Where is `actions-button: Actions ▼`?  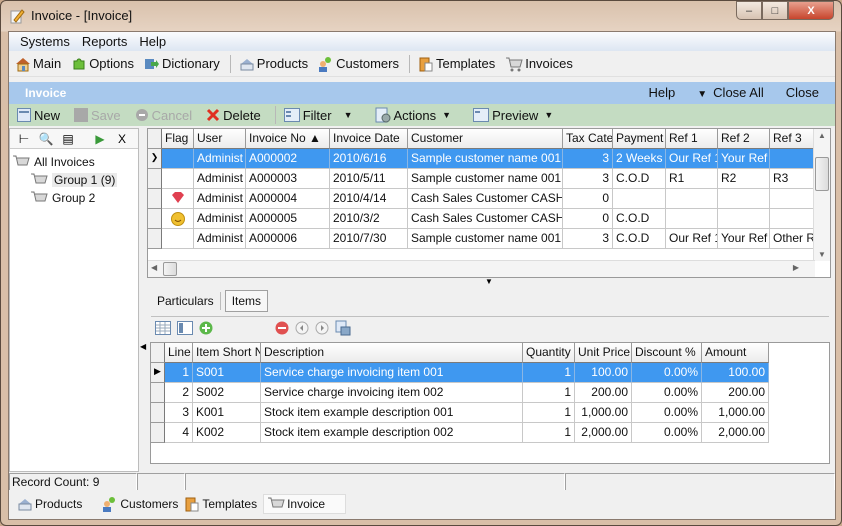
actions-button: Actions ▼ is located at coordinates (417, 115).